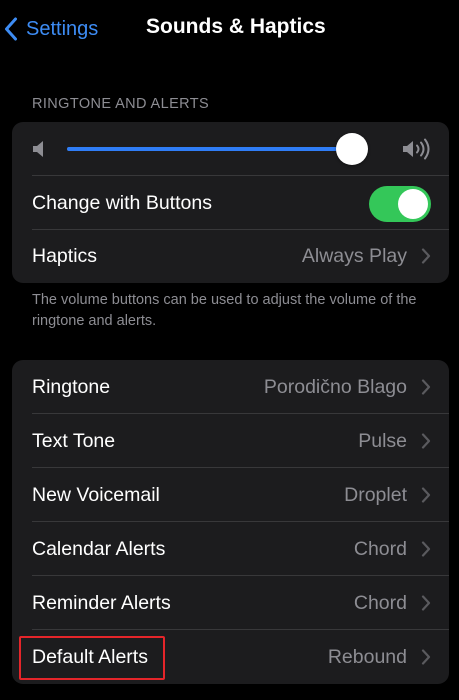  Describe the element at coordinates (335, 387) in the screenshot. I see `ringtone-value: Porodično Blago` at that location.